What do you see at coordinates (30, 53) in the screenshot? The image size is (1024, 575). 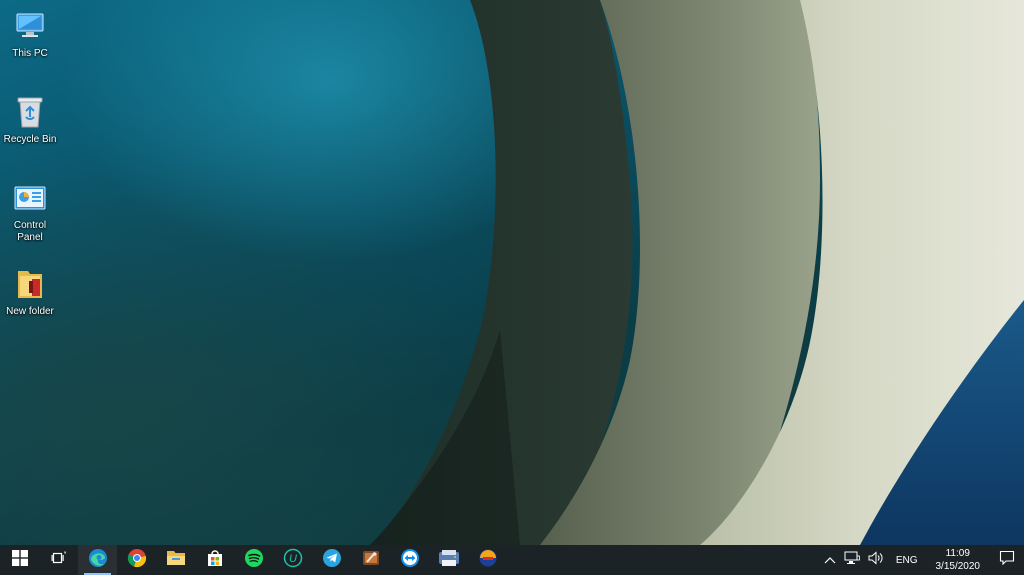 I see `desktop-icon-label: This PC` at bounding box center [30, 53].